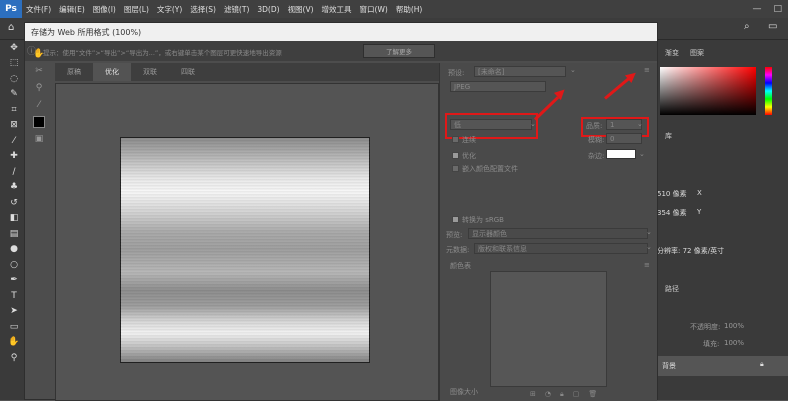  I want to click on tab-gradients: 渐变, so click(672, 53).